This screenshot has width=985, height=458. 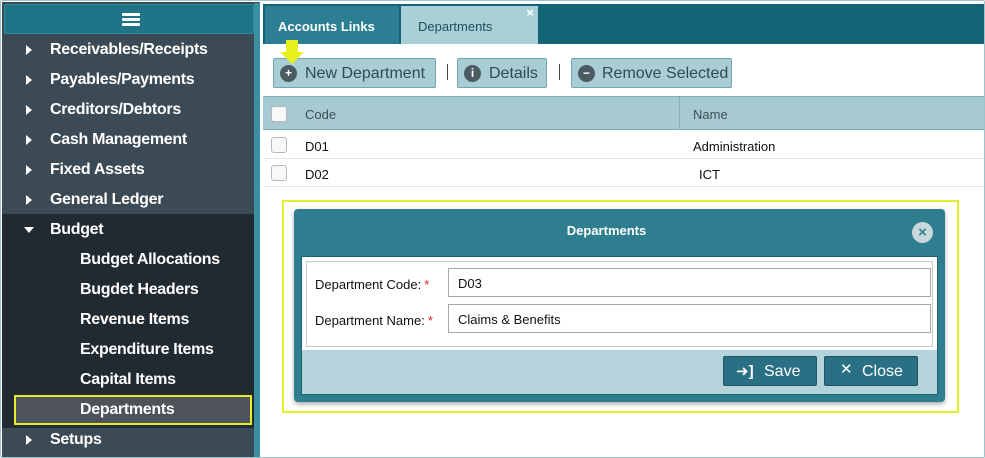 I want to click on sidebar-item-label: Cash Management, so click(x=118, y=139).